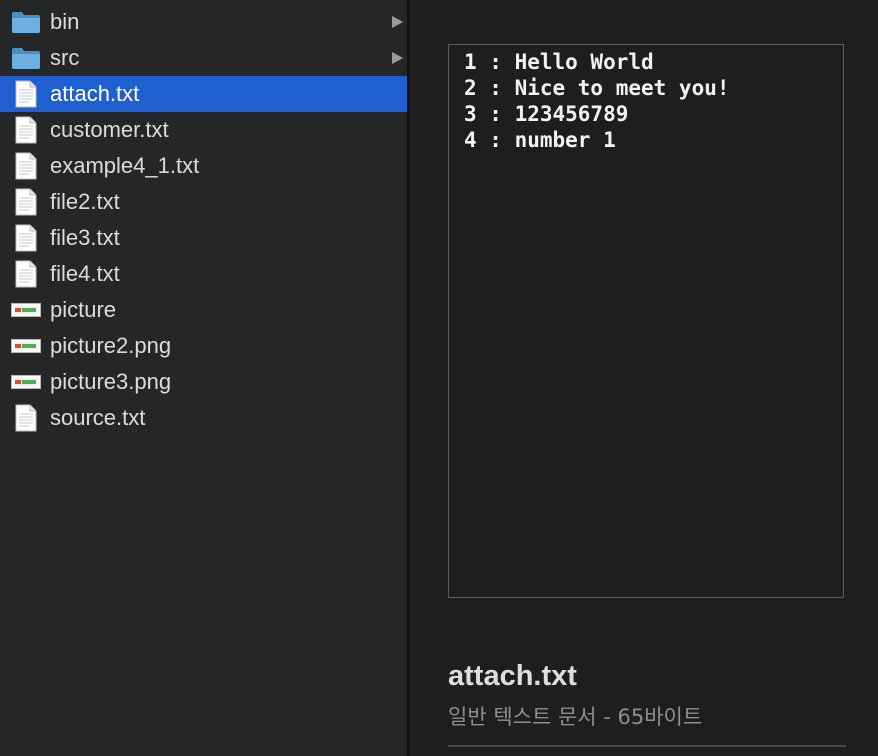  Describe the element at coordinates (203, 202) in the screenshot. I see `file-row-file2-txt: file2.txt` at that location.